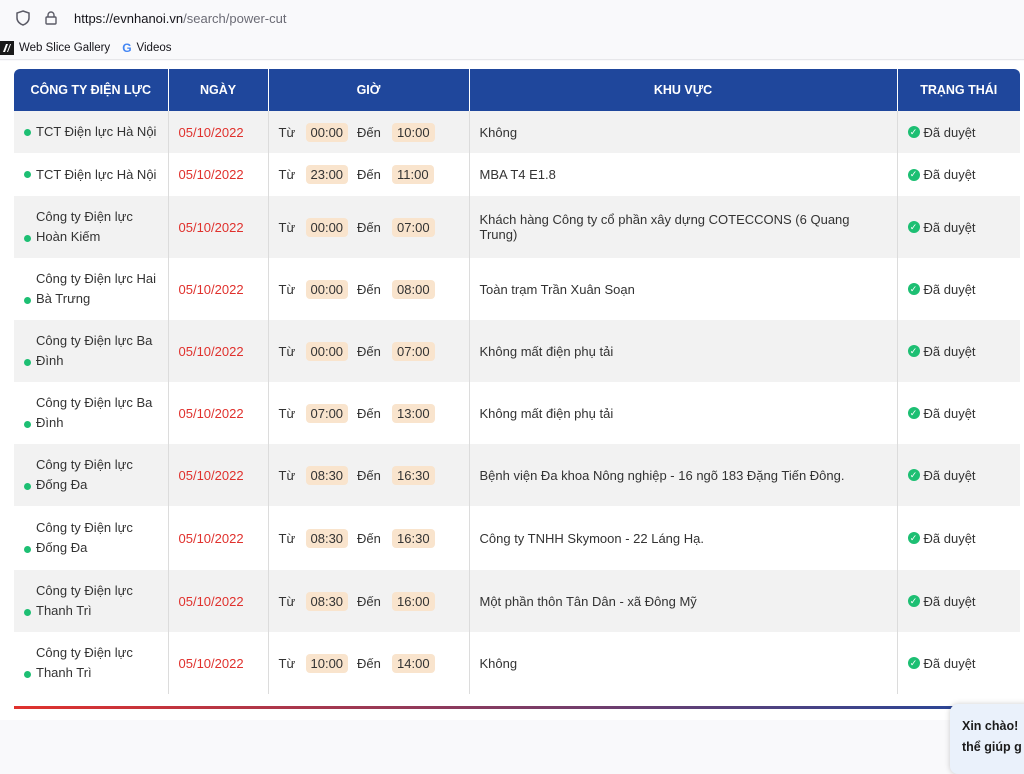 The image size is (1024, 774). I want to click on time-range: Từ 00:00 Đến 08:00, so click(369, 289).